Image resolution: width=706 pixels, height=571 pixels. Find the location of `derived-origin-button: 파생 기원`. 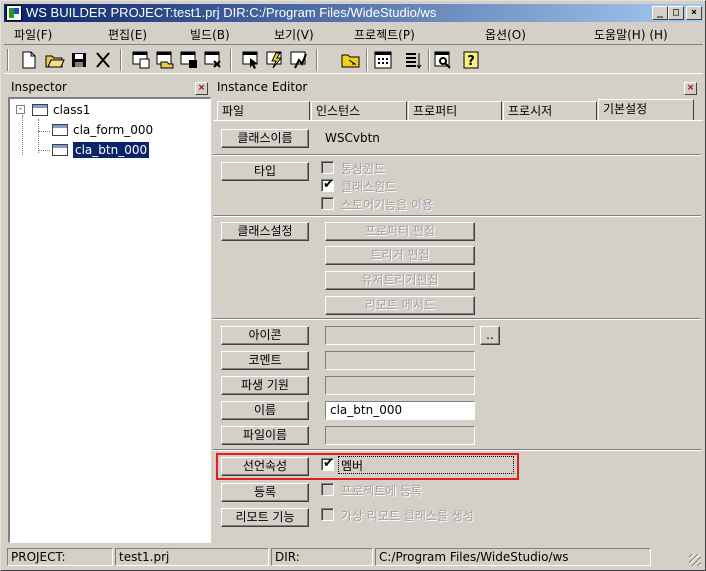

derived-origin-button: 파생 기원 is located at coordinates (265, 385).